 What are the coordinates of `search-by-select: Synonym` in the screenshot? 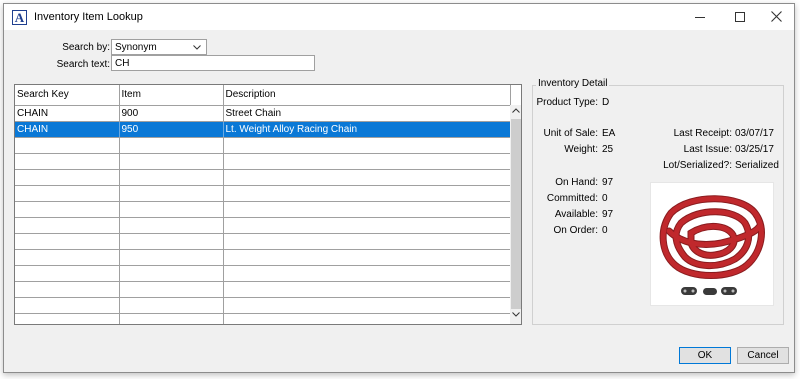 It's located at (159, 47).